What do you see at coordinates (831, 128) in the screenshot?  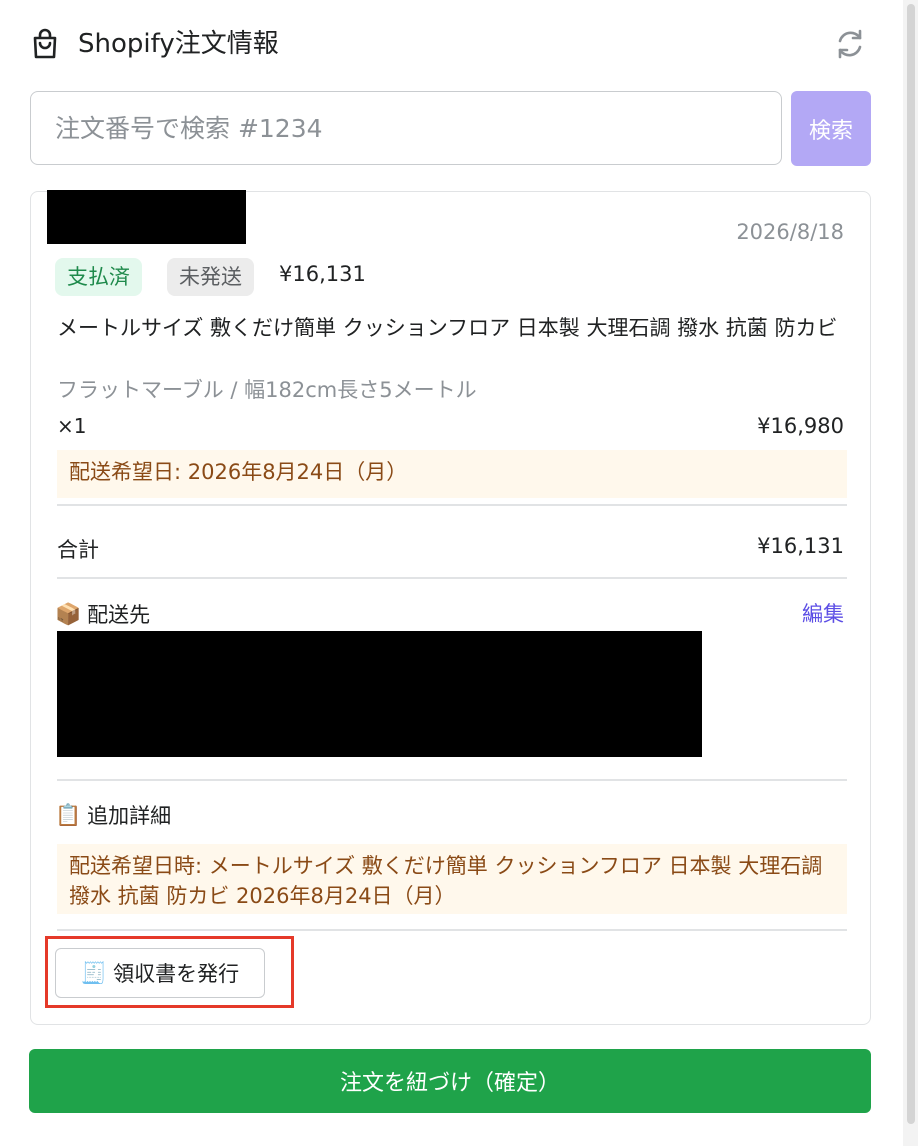 I see `search-button: 検索` at bounding box center [831, 128].